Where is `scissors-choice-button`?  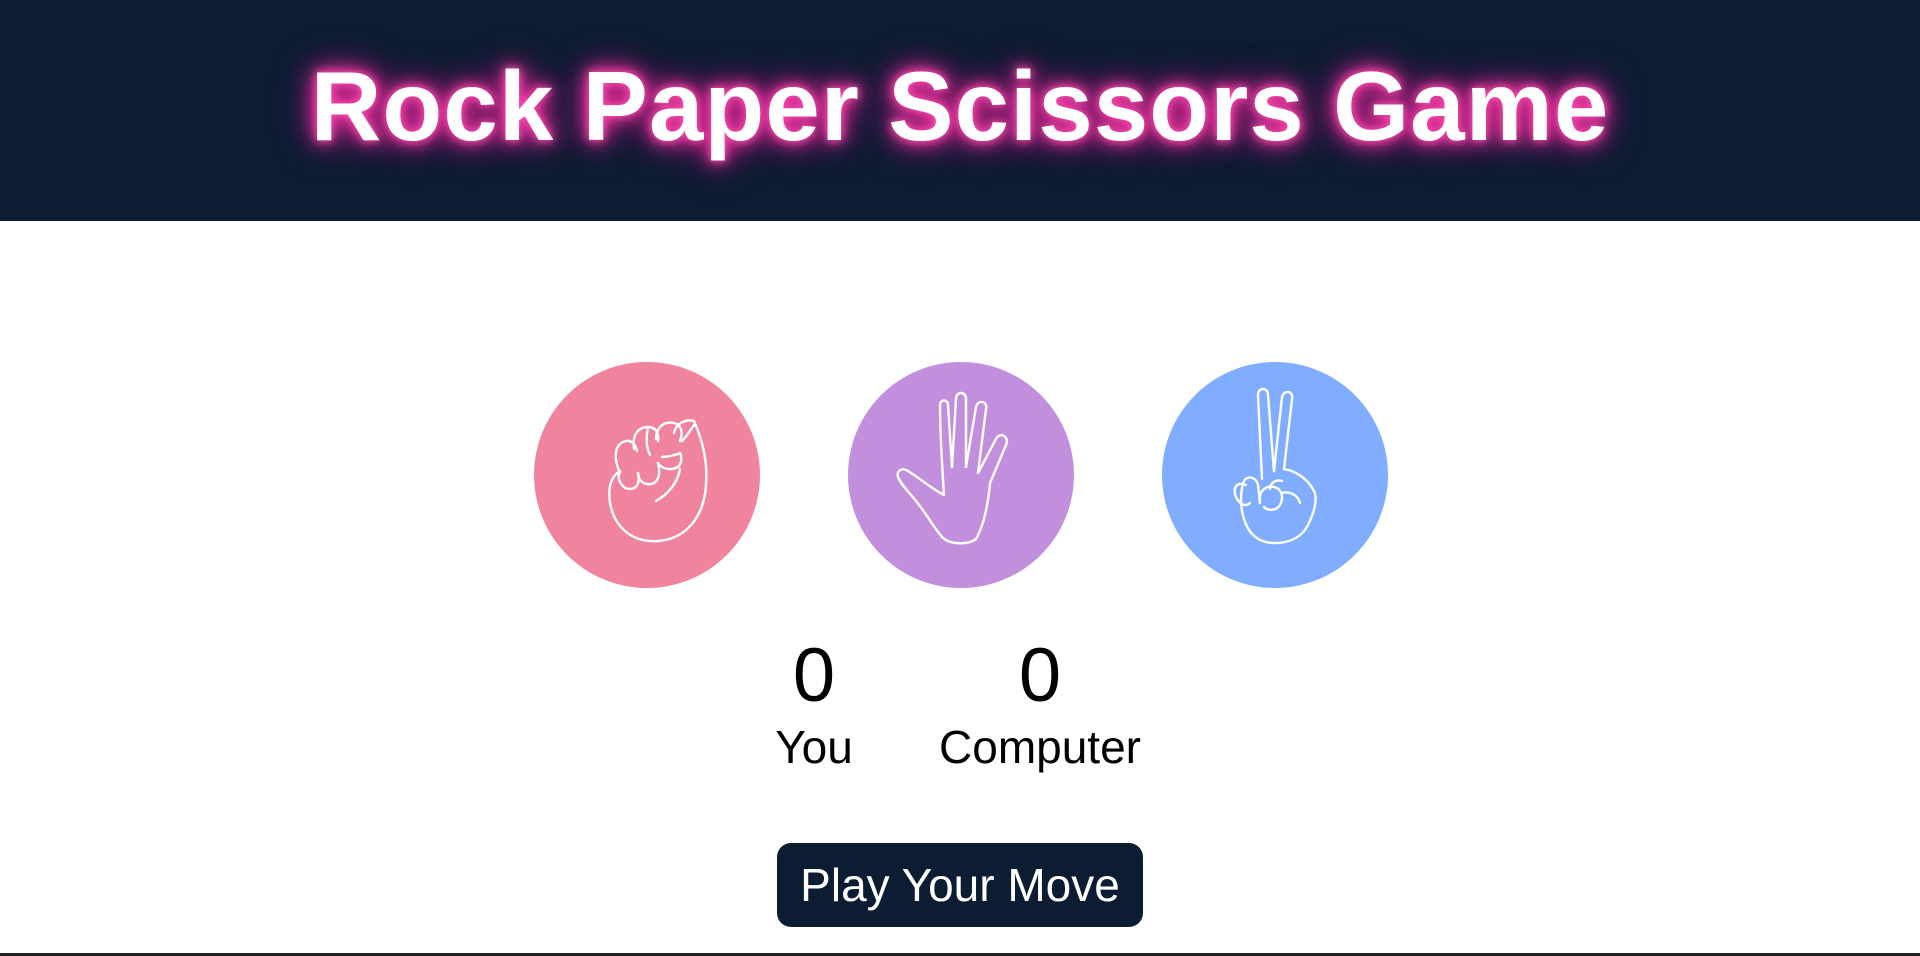
scissors-choice-button is located at coordinates (1275, 475).